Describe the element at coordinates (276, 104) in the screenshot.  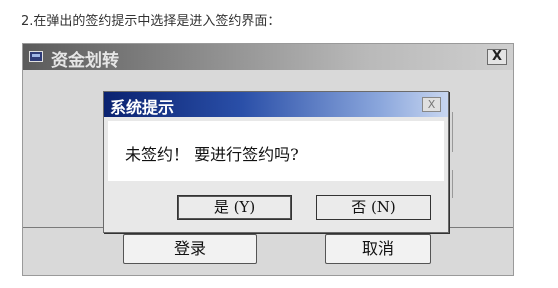
I see `dialog-title-bar: 系统提示 X` at that location.